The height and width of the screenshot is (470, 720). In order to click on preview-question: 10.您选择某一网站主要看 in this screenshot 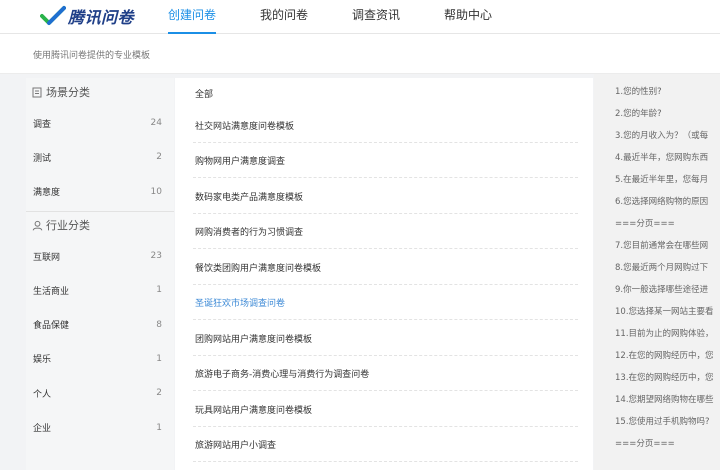, I will do `click(664, 312)`.